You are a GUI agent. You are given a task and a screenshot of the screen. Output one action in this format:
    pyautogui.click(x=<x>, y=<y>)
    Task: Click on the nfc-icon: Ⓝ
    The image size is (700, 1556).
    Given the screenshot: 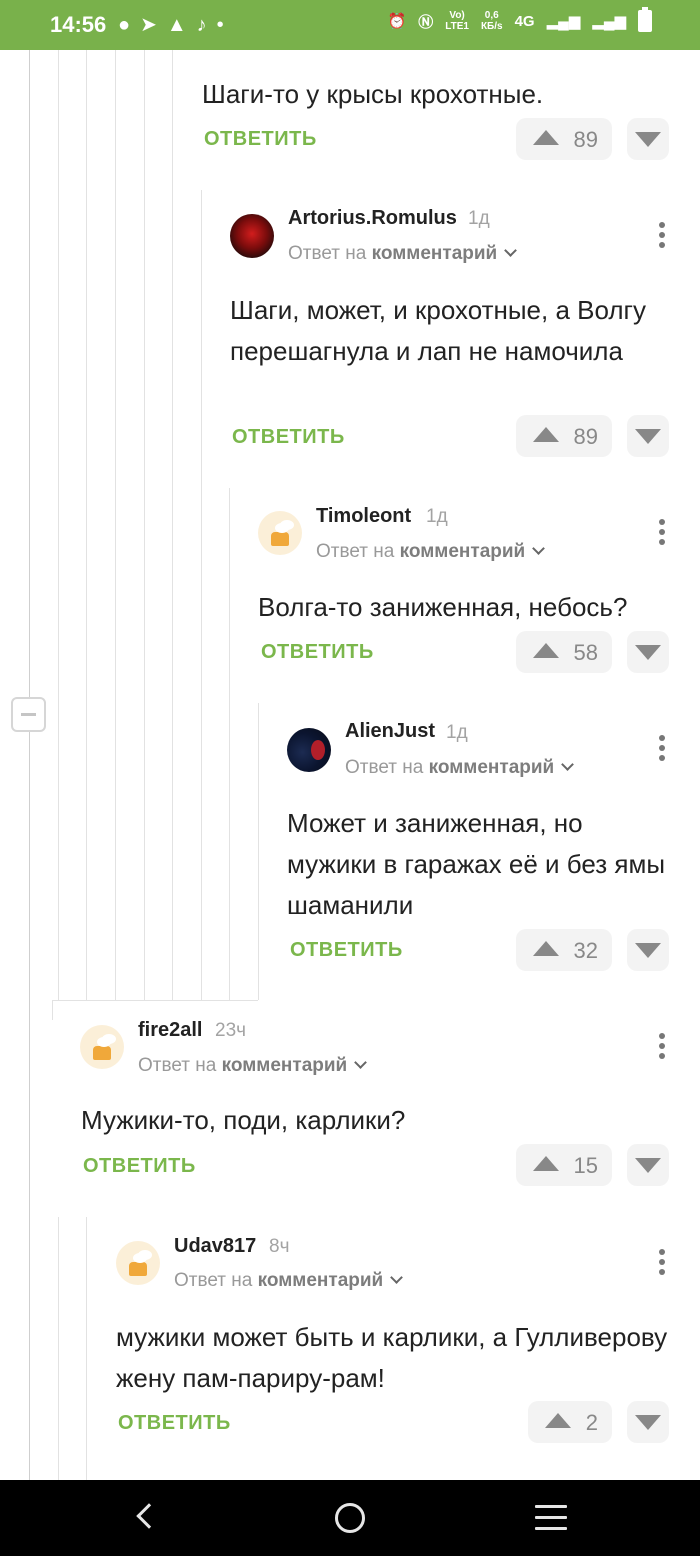 What is the action you would take?
    pyautogui.click(x=426, y=22)
    